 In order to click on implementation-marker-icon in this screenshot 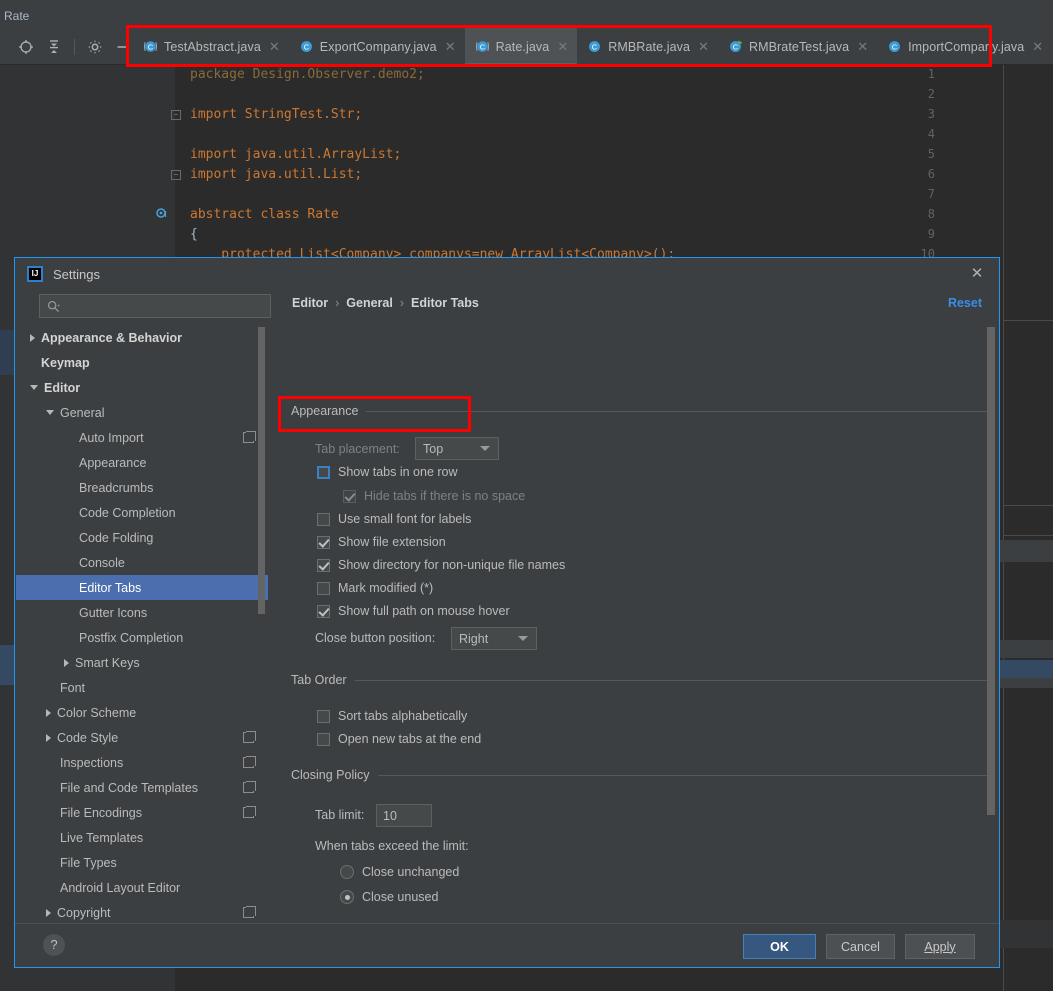, I will do `click(162, 214)`.